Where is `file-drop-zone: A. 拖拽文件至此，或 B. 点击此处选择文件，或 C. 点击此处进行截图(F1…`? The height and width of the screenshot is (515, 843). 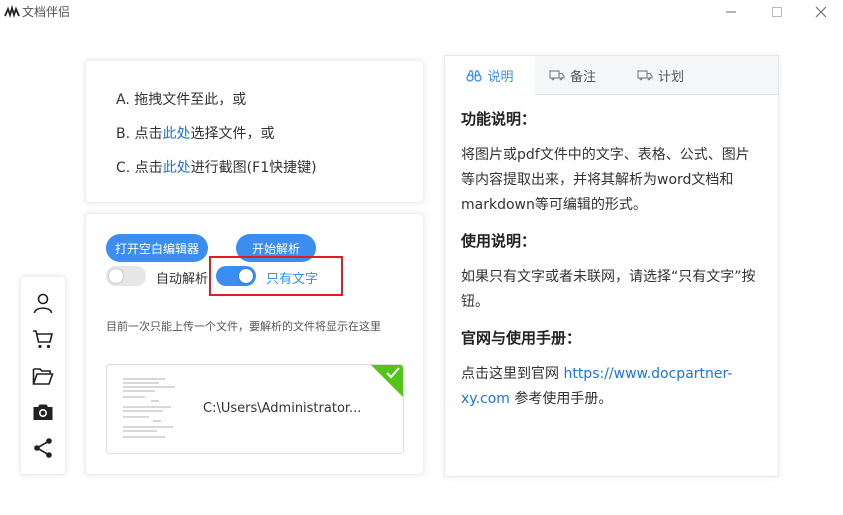
file-drop-zone: A. 拖拽文件至此，或 B. 点击此处选择文件，或 C. 点击此处进行截图(F1… is located at coordinates (254, 131).